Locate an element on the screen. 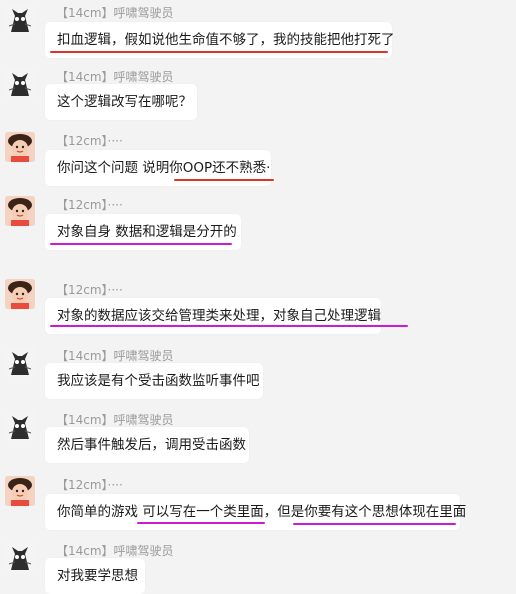  message-text: 对象自身 数据和逻辑是分开的 is located at coordinates (147, 232).